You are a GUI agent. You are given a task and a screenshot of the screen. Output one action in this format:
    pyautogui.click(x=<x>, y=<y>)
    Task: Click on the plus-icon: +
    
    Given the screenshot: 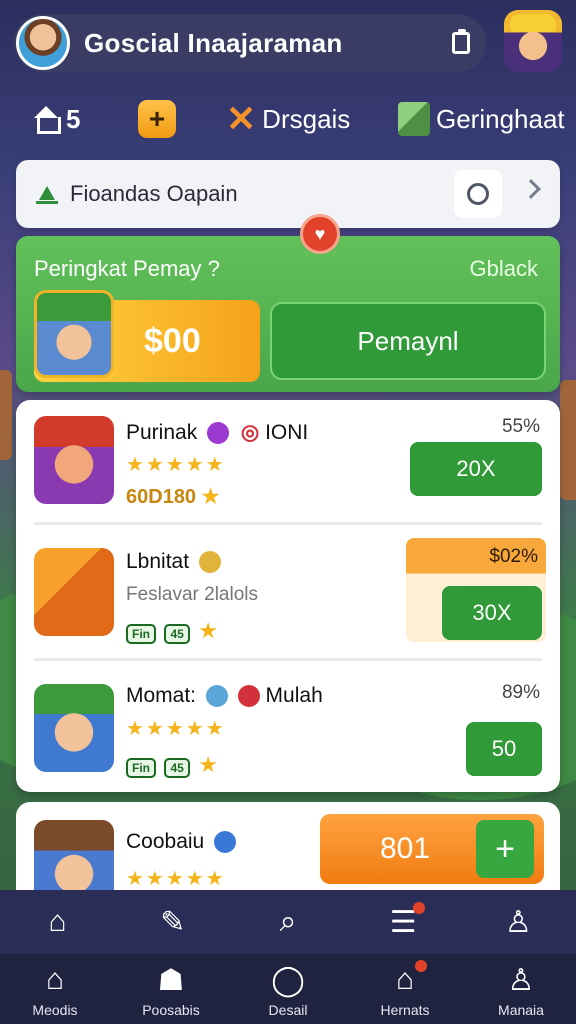 What is the action you would take?
    pyautogui.click(x=157, y=119)
    